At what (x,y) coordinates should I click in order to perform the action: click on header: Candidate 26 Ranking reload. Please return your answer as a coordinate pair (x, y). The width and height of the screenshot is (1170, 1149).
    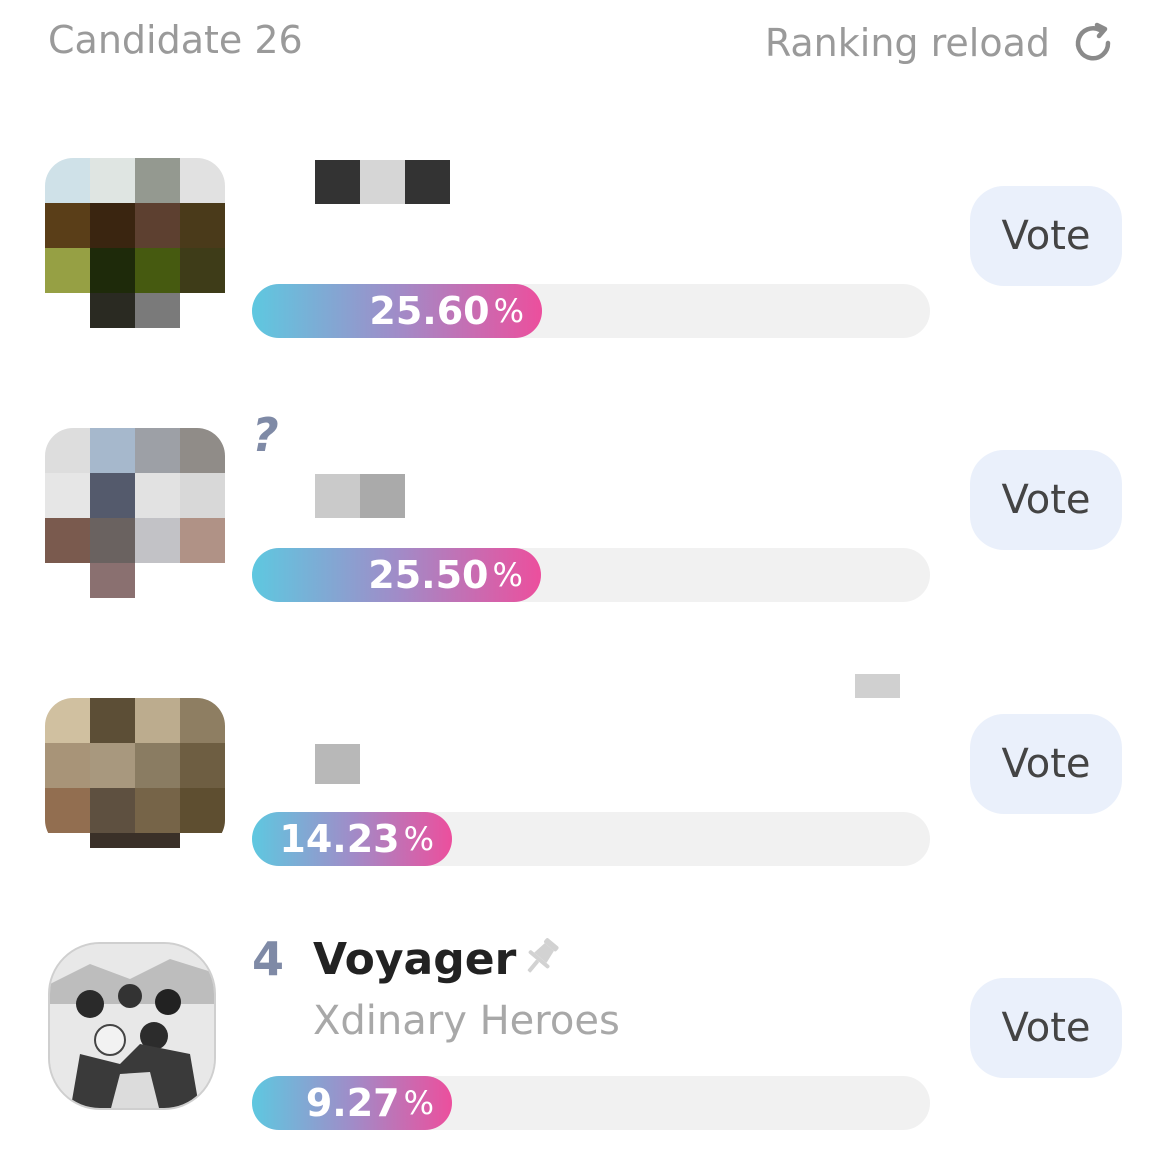
    Looking at the image, I should click on (585, 45).